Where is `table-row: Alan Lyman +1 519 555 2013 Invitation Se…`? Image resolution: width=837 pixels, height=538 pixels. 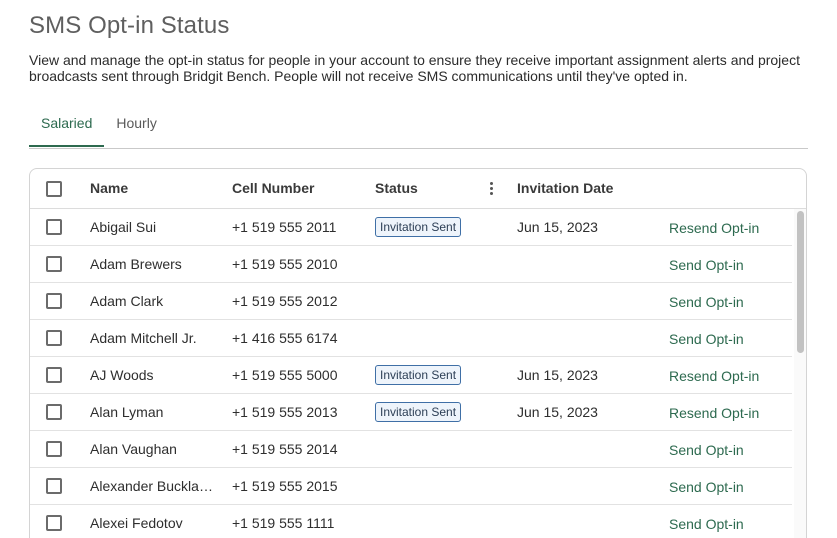
table-row: Alan Lyman +1 519 555 2013 Invitation Se… is located at coordinates (411, 412).